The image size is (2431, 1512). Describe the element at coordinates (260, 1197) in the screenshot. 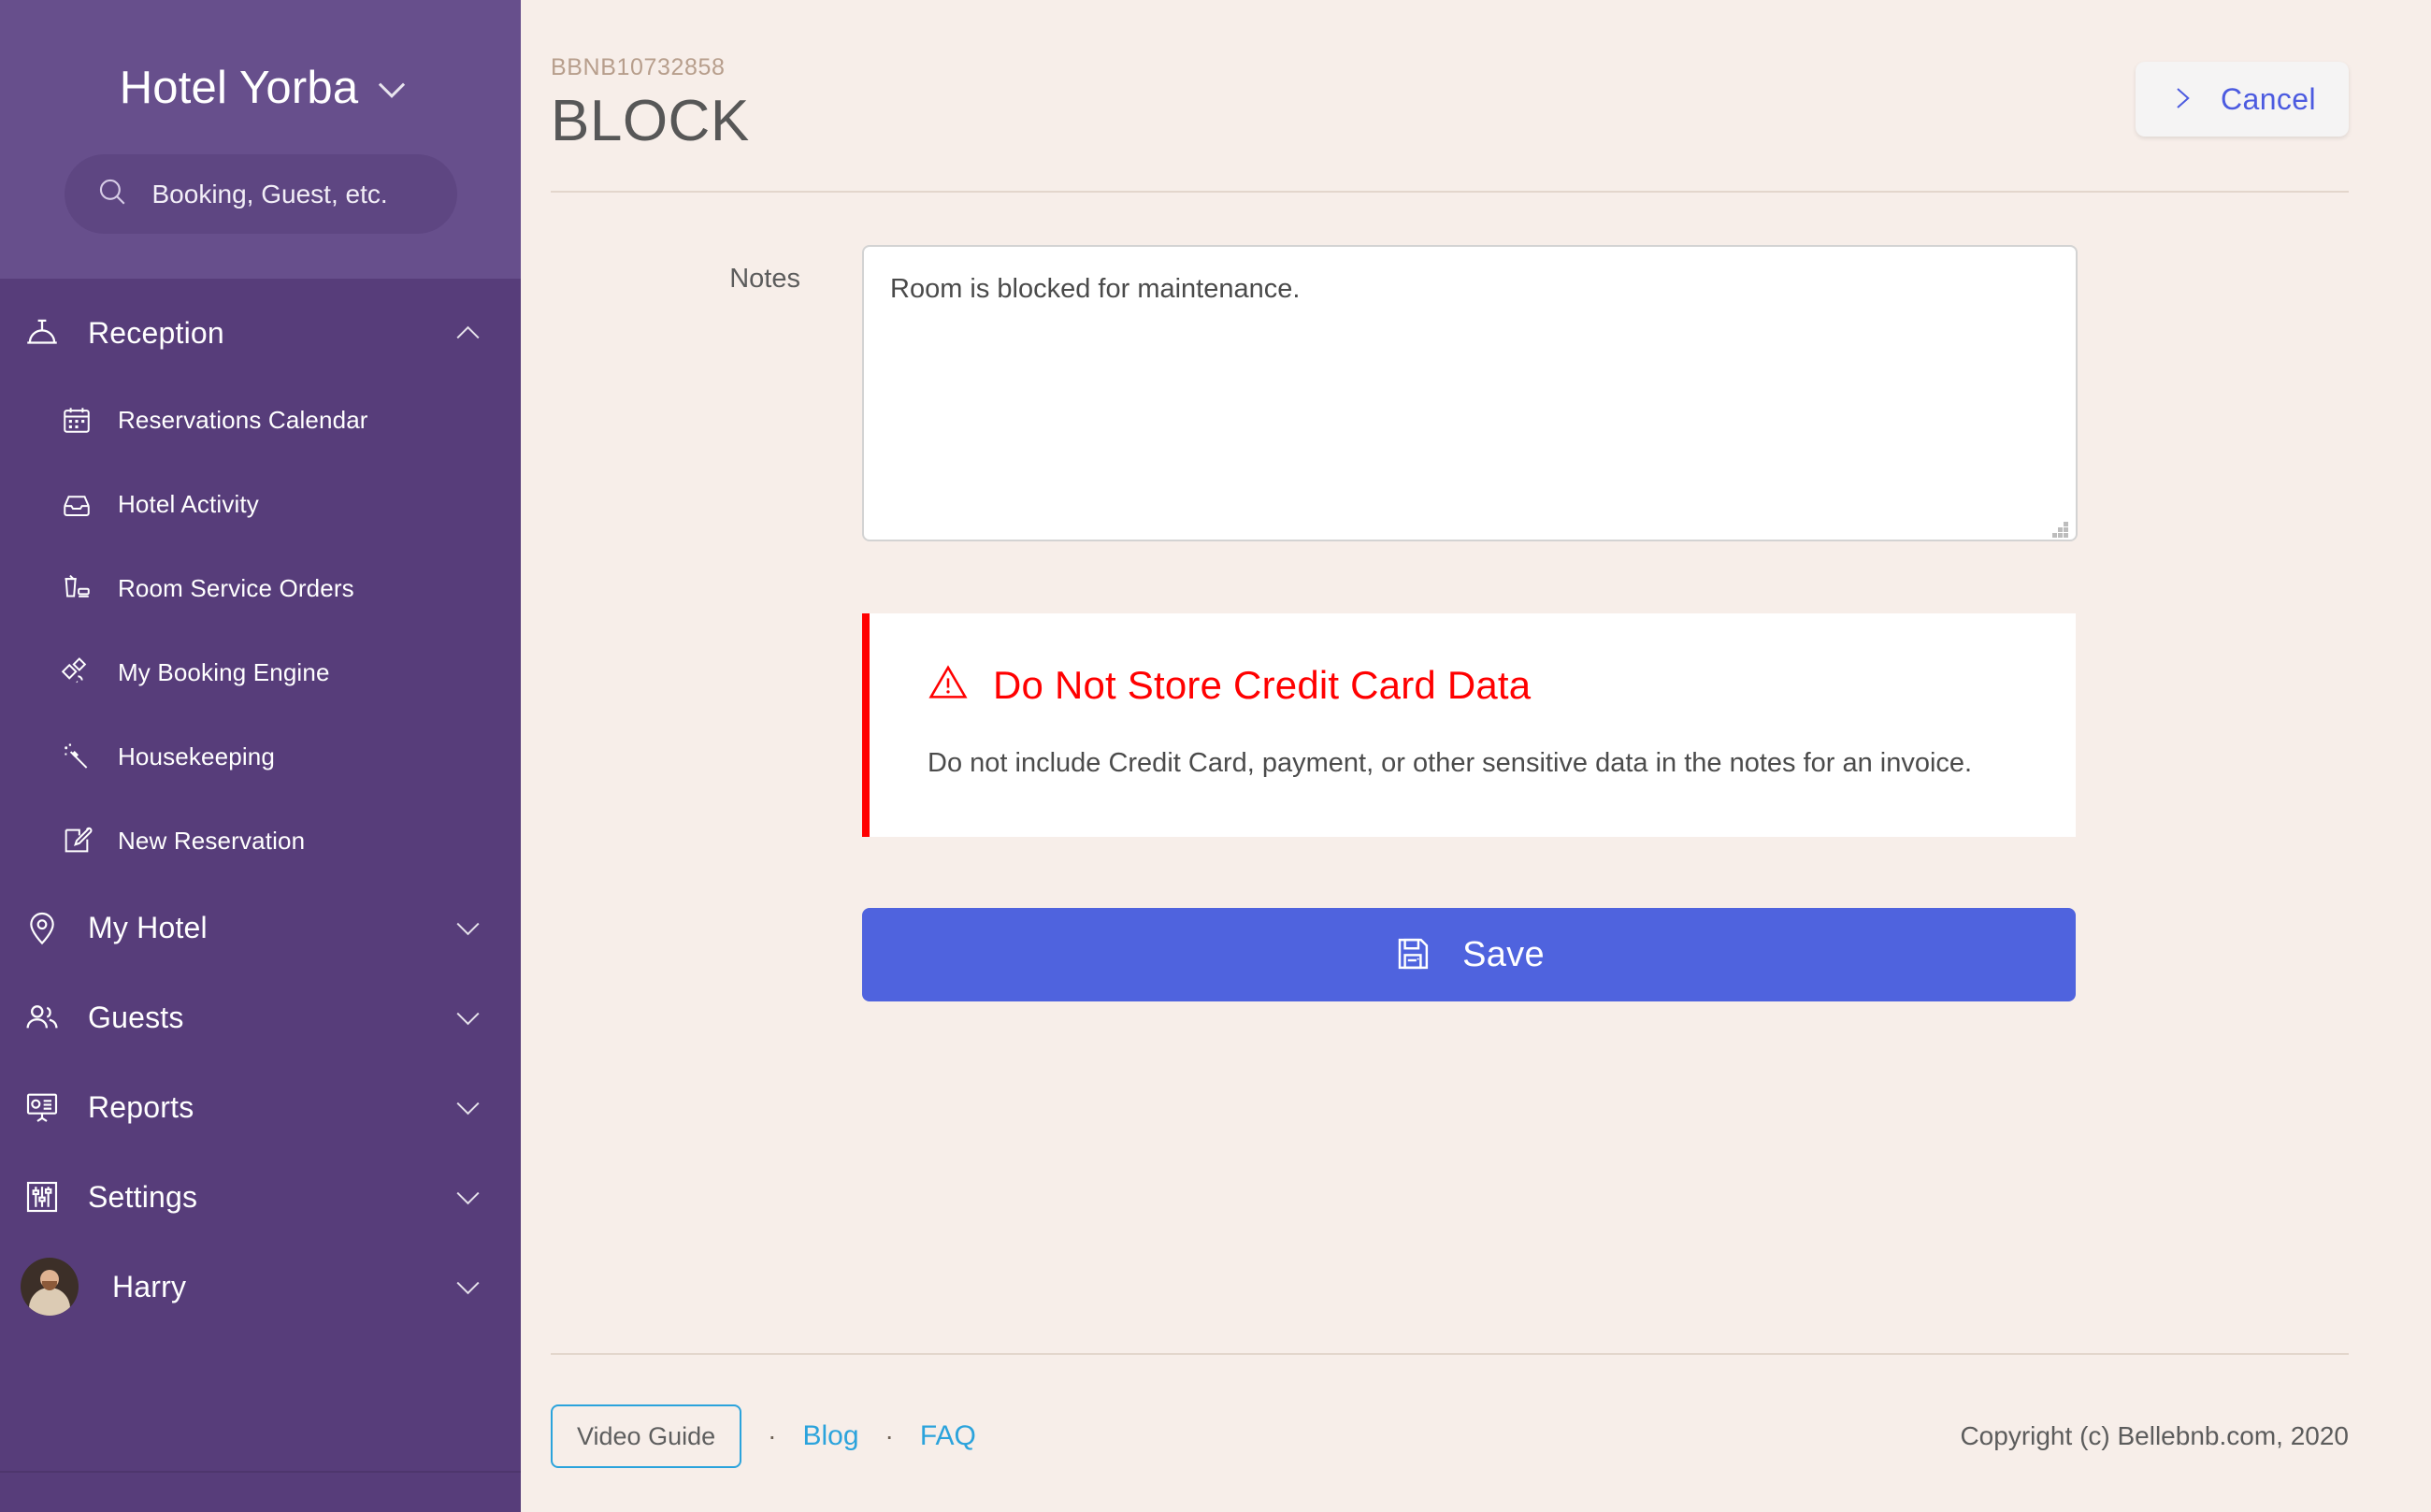

I see `sidebar-group-settings: Settings` at that location.